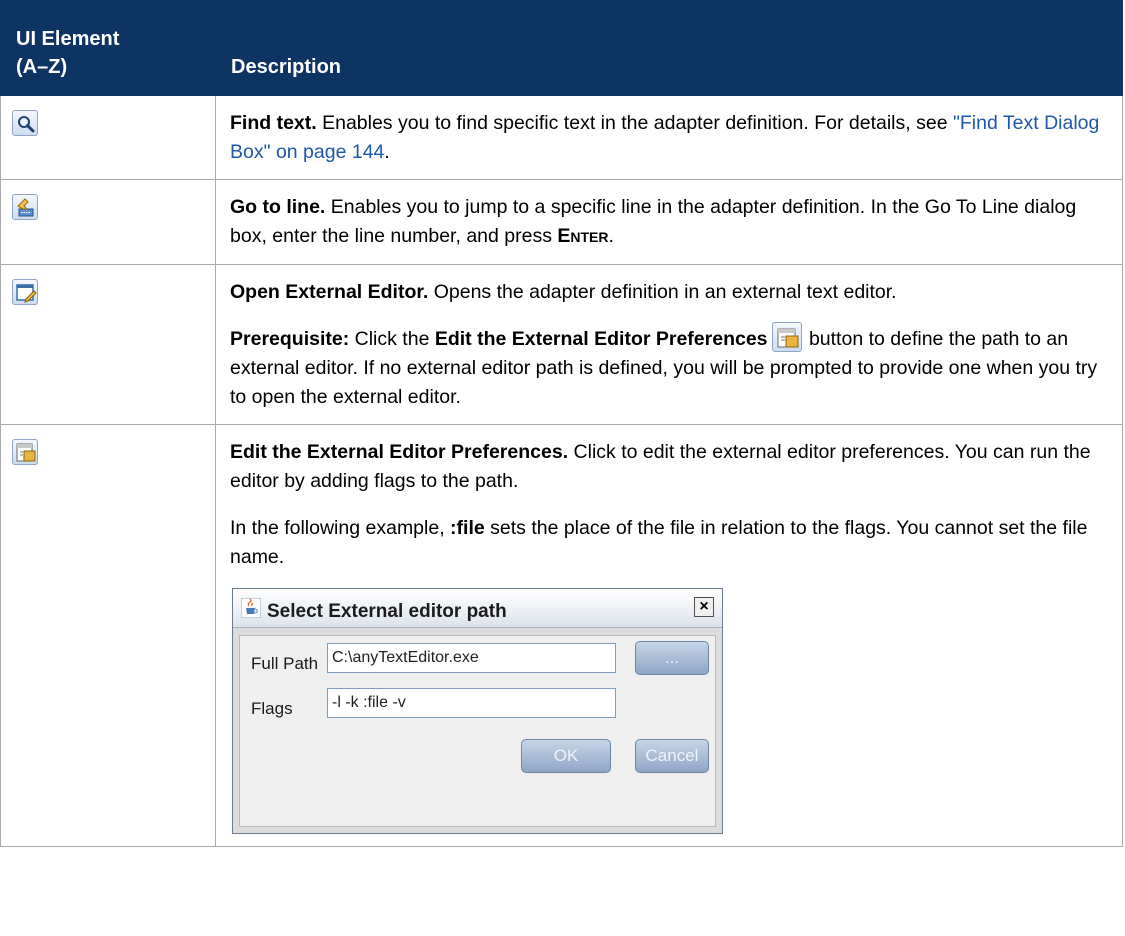  What do you see at coordinates (285, 663) in the screenshot?
I see `full-path-label: Full Path` at bounding box center [285, 663].